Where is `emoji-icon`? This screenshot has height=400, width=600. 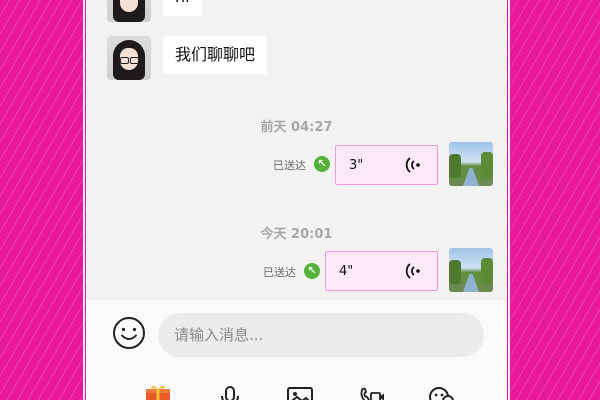
emoji-icon is located at coordinates (129, 333).